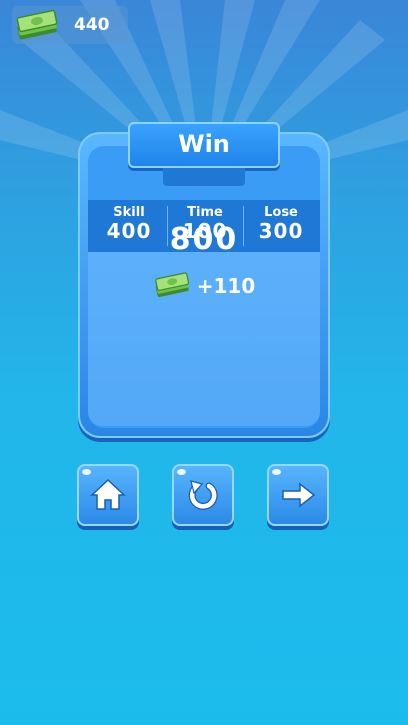 The height and width of the screenshot is (725, 408). What do you see at coordinates (203, 495) in the screenshot?
I see `restart-button` at bounding box center [203, 495].